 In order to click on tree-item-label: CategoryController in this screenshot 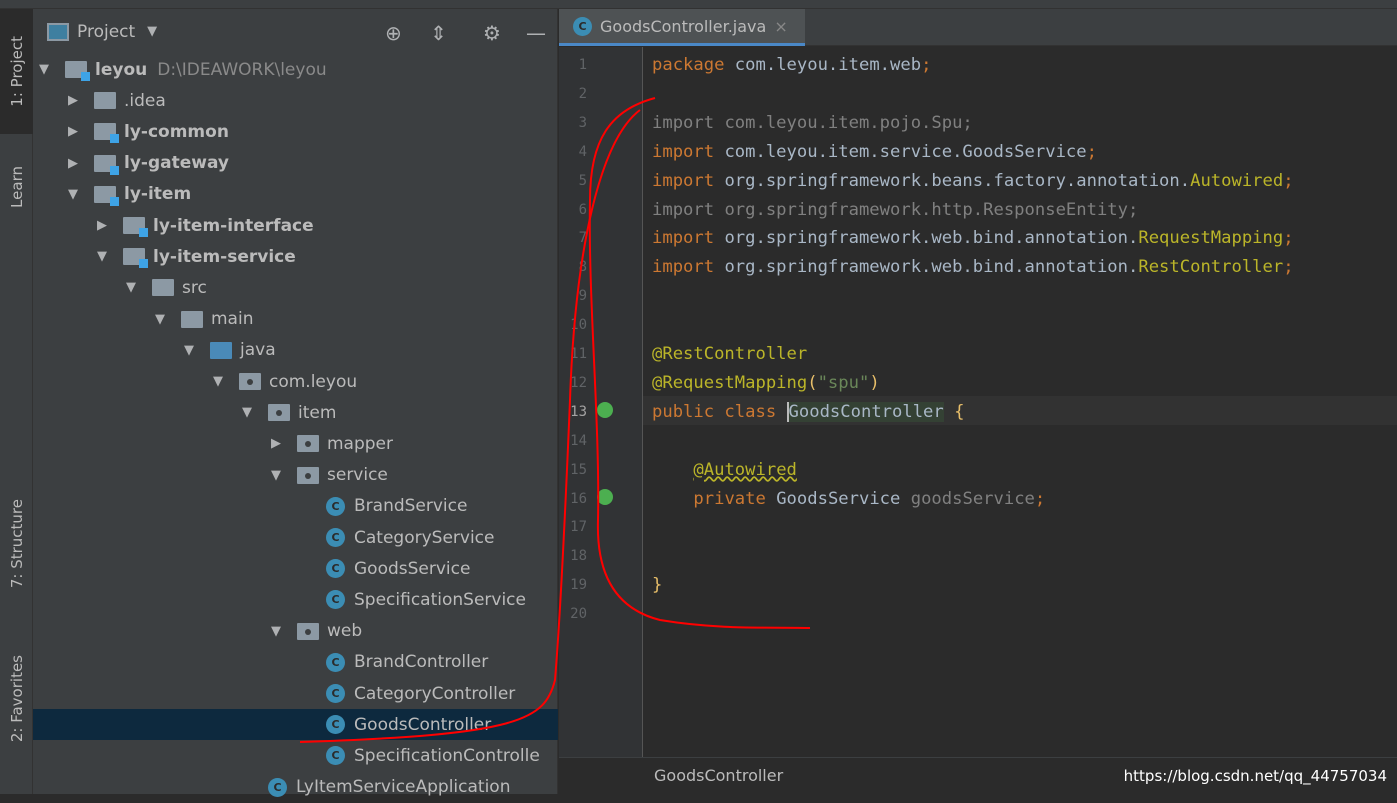, I will do `click(435, 693)`.